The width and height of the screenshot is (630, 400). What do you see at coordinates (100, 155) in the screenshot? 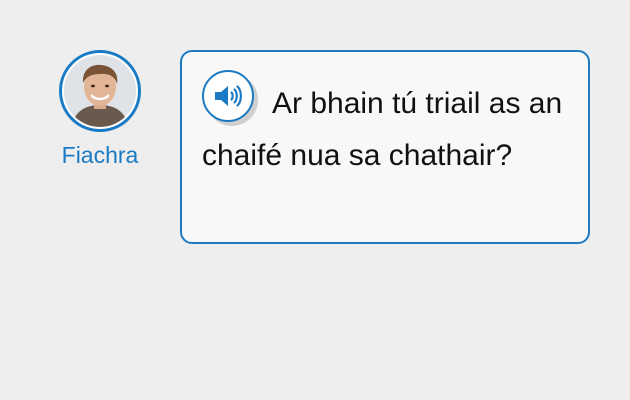
I see `speaker-name: Fiachra` at bounding box center [100, 155].